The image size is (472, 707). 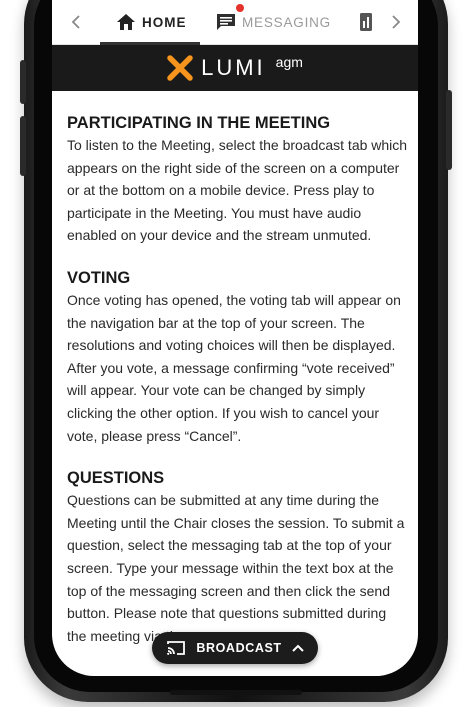 I want to click on poll-icon, so click(x=366, y=22).